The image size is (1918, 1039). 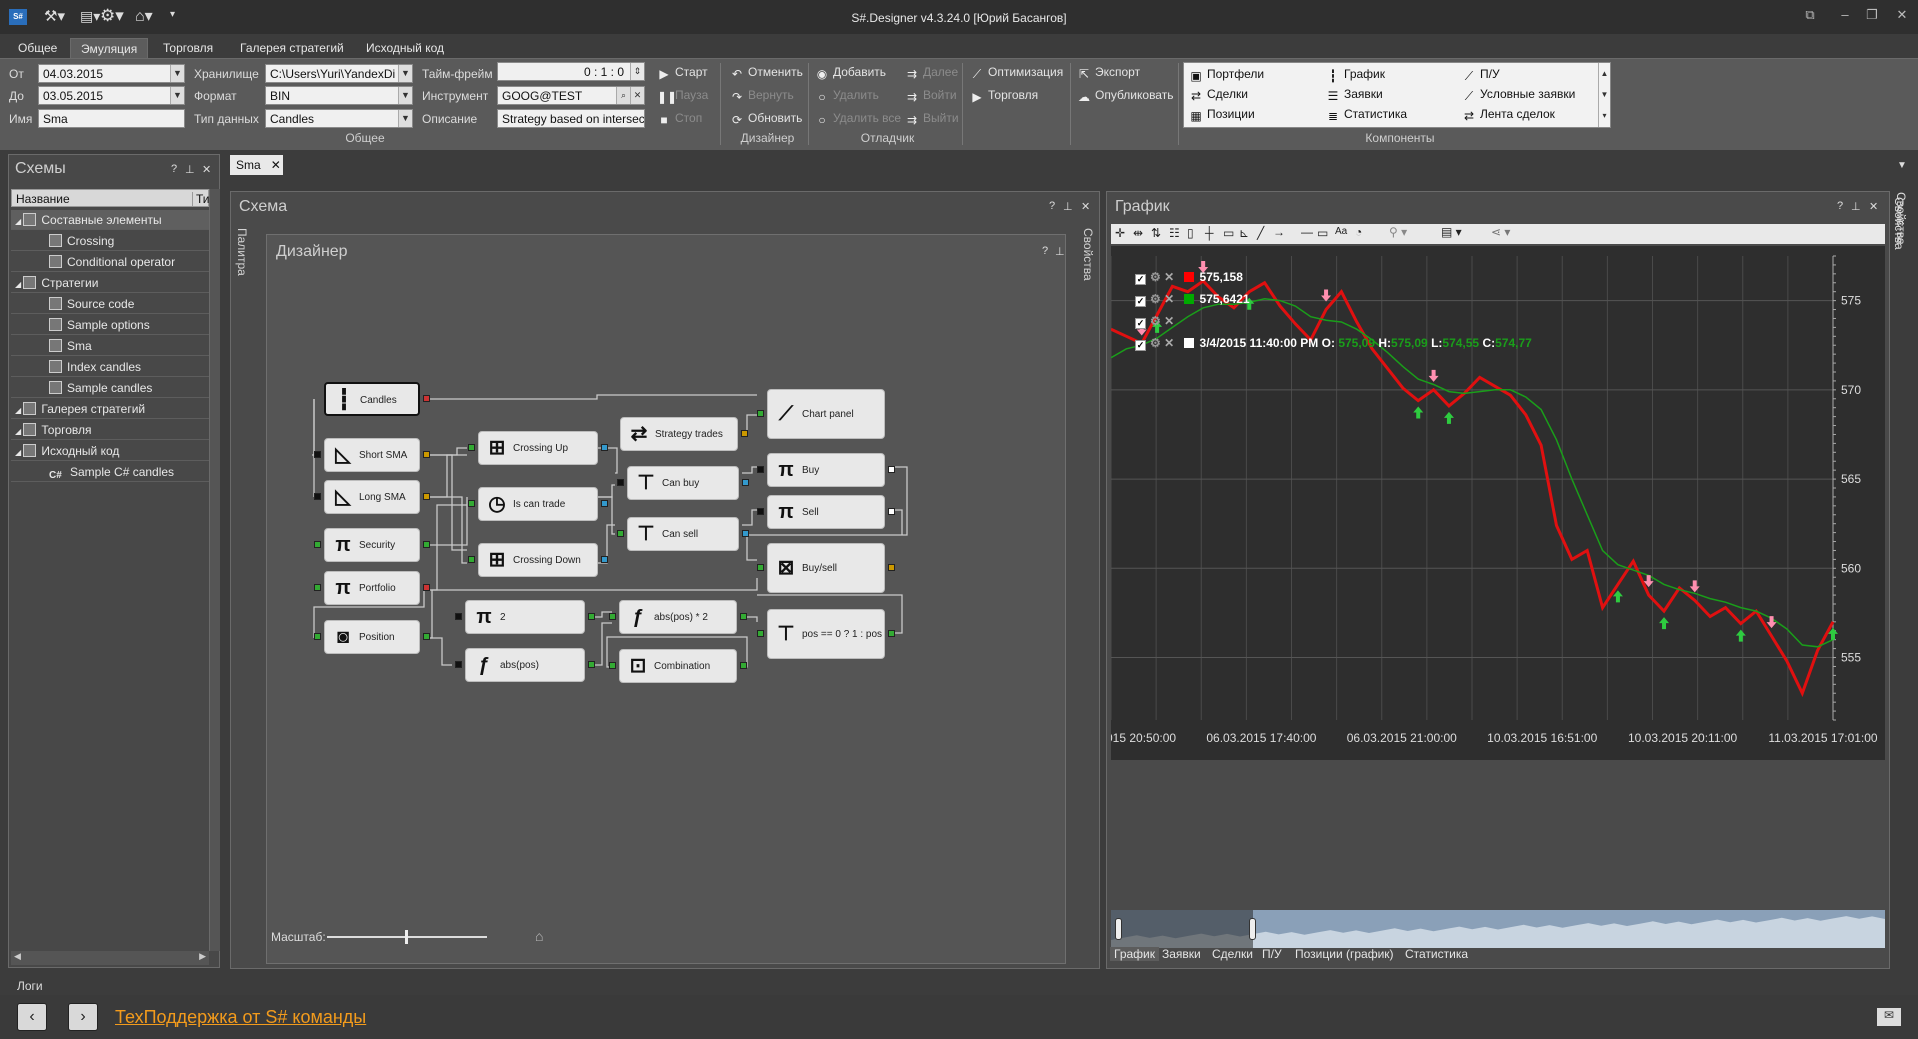 What do you see at coordinates (339, 118) in the screenshot?
I see `datatype-select: Candles ▼` at bounding box center [339, 118].